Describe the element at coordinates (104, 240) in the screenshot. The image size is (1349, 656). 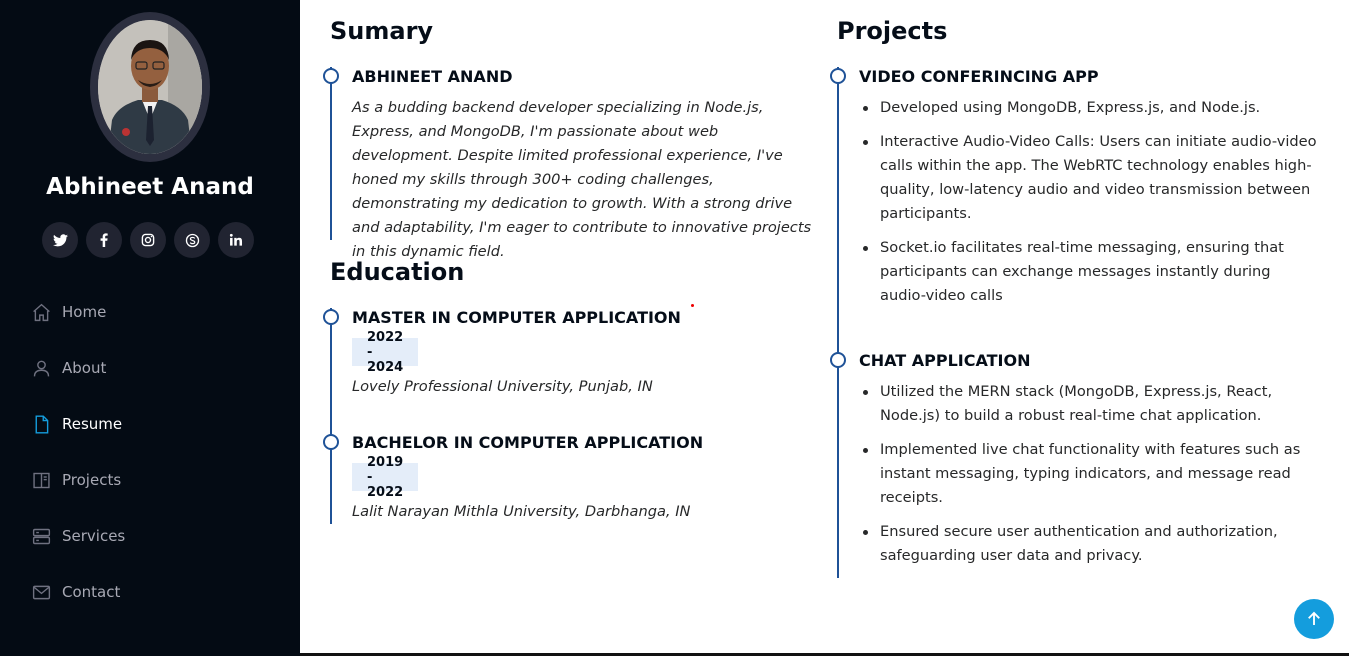
I see `facebook-icon` at that location.